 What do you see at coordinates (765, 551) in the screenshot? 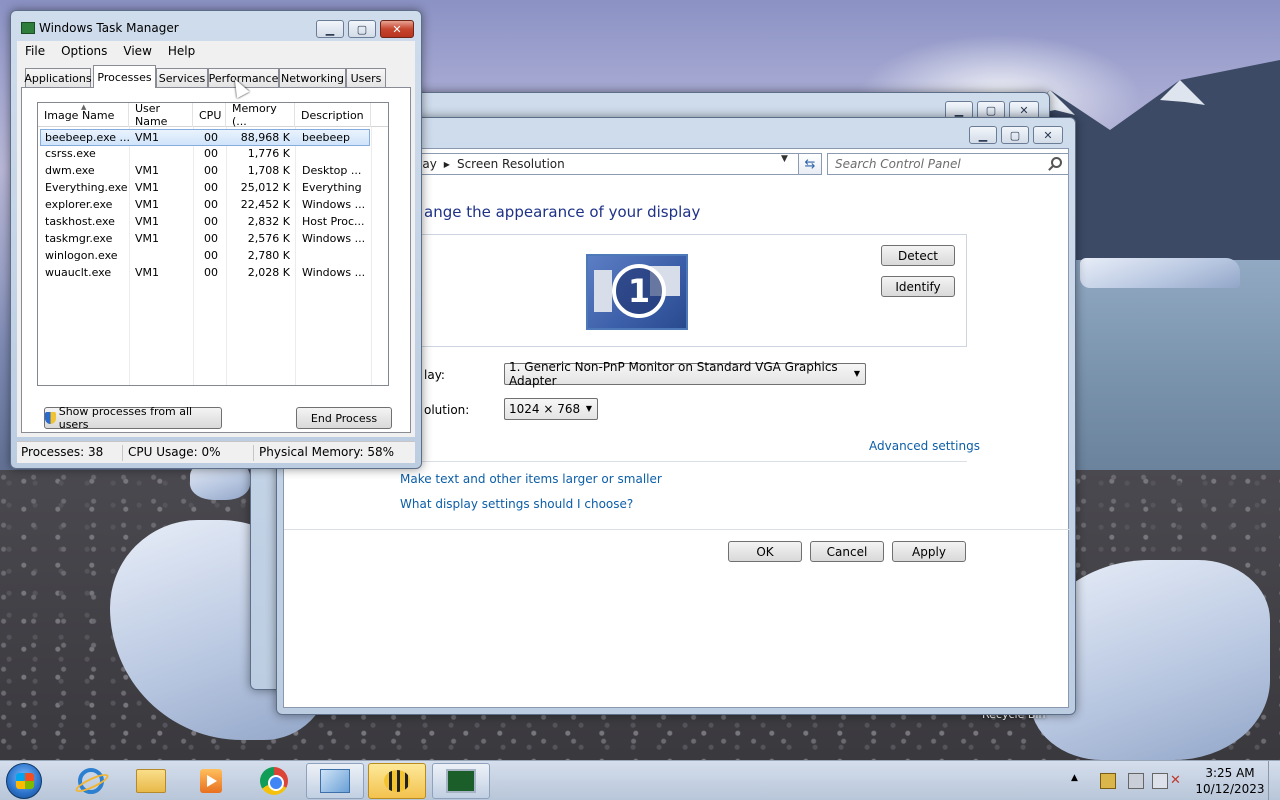
I see `ok-button: OK` at bounding box center [765, 551].